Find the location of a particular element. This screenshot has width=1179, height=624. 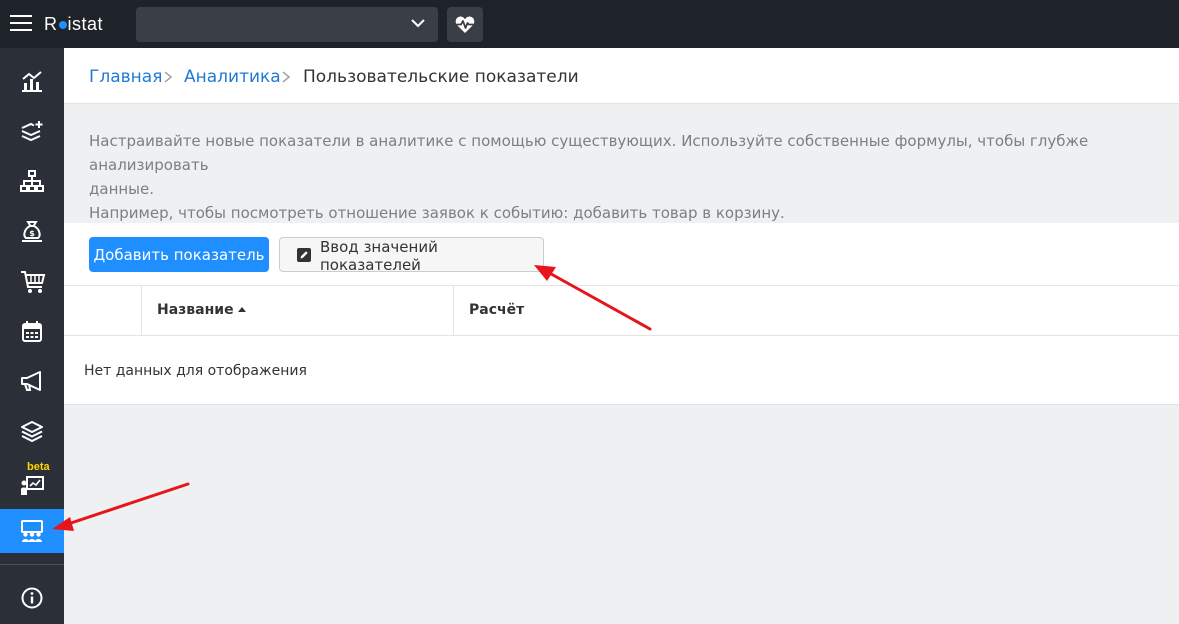

info-icon is located at coordinates (32, 598).